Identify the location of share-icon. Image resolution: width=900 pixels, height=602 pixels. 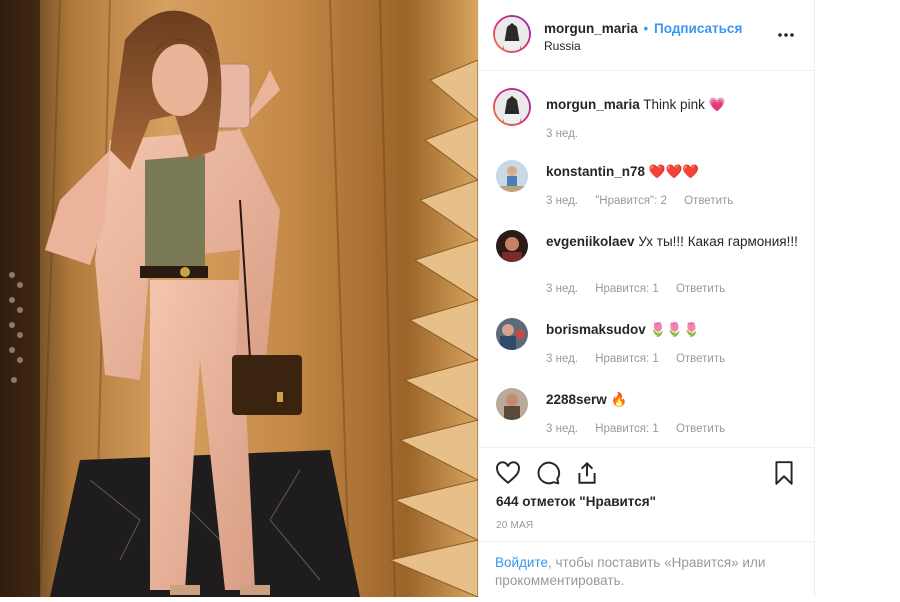
(588, 474).